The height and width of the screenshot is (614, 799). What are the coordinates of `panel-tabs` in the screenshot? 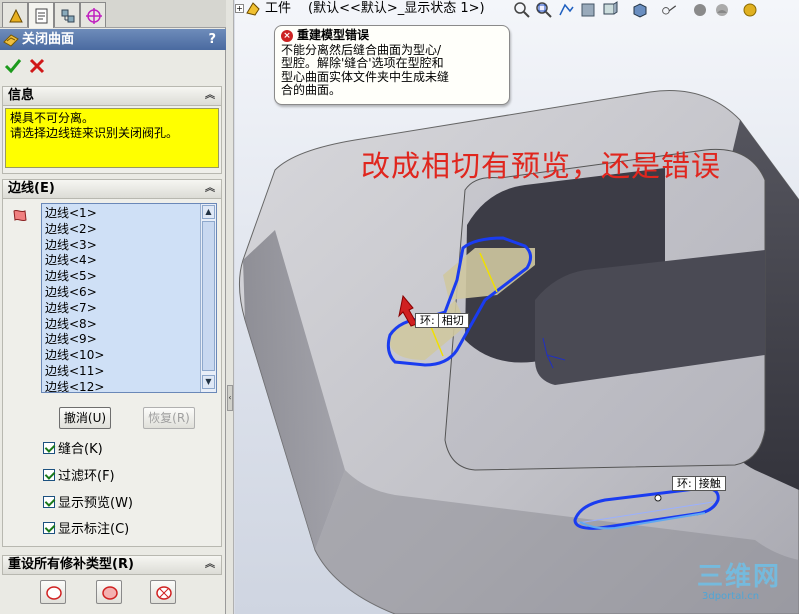 It's located at (113, 14).